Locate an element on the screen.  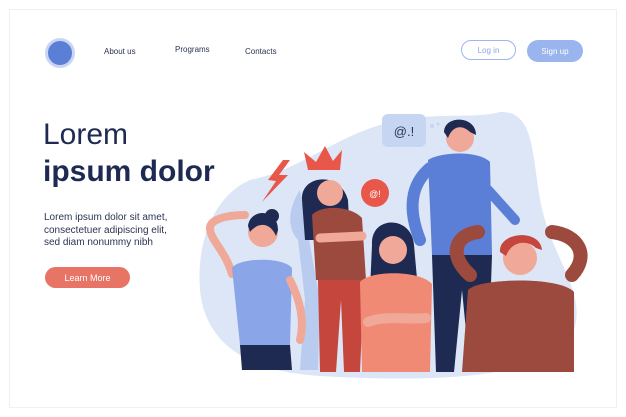
learn-more-button: Learn More is located at coordinates (87, 277).